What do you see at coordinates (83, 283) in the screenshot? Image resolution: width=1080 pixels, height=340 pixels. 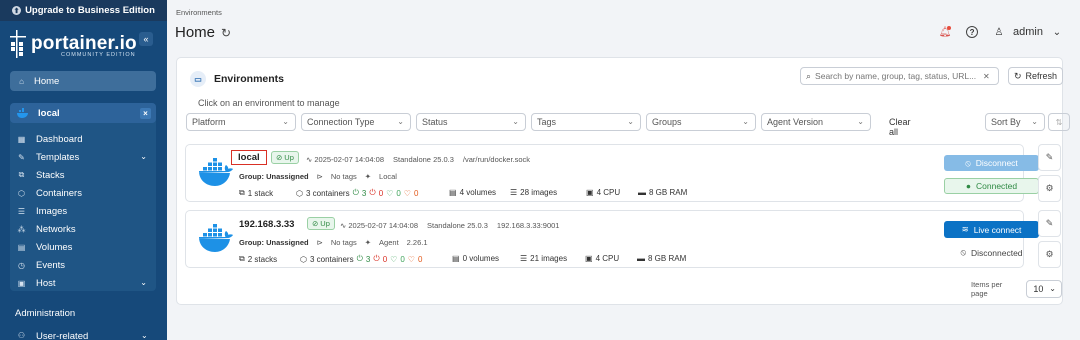 I see `sidebar-item-host: ▣ Host ⌄` at bounding box center [83, 283].